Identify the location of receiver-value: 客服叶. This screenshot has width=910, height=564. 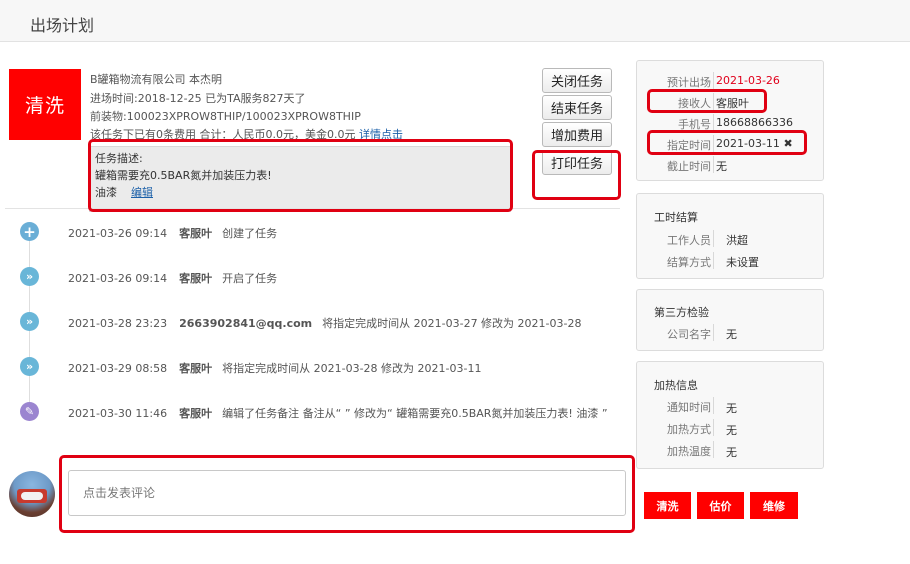
(732, 103).